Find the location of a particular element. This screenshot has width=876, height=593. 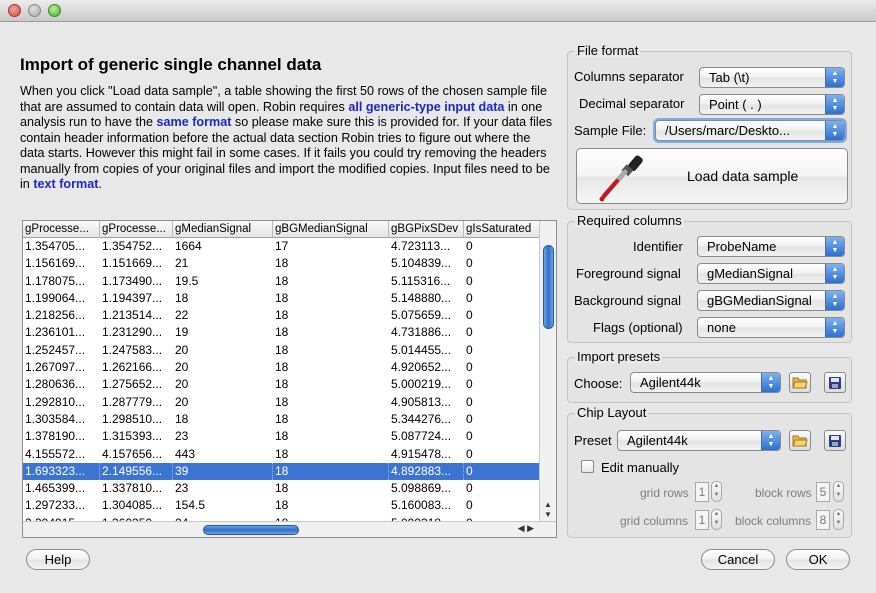

table-row: 1.354705... 1.354752... 1664 17 4.723113... 0 is located at coordinates (282, 246).